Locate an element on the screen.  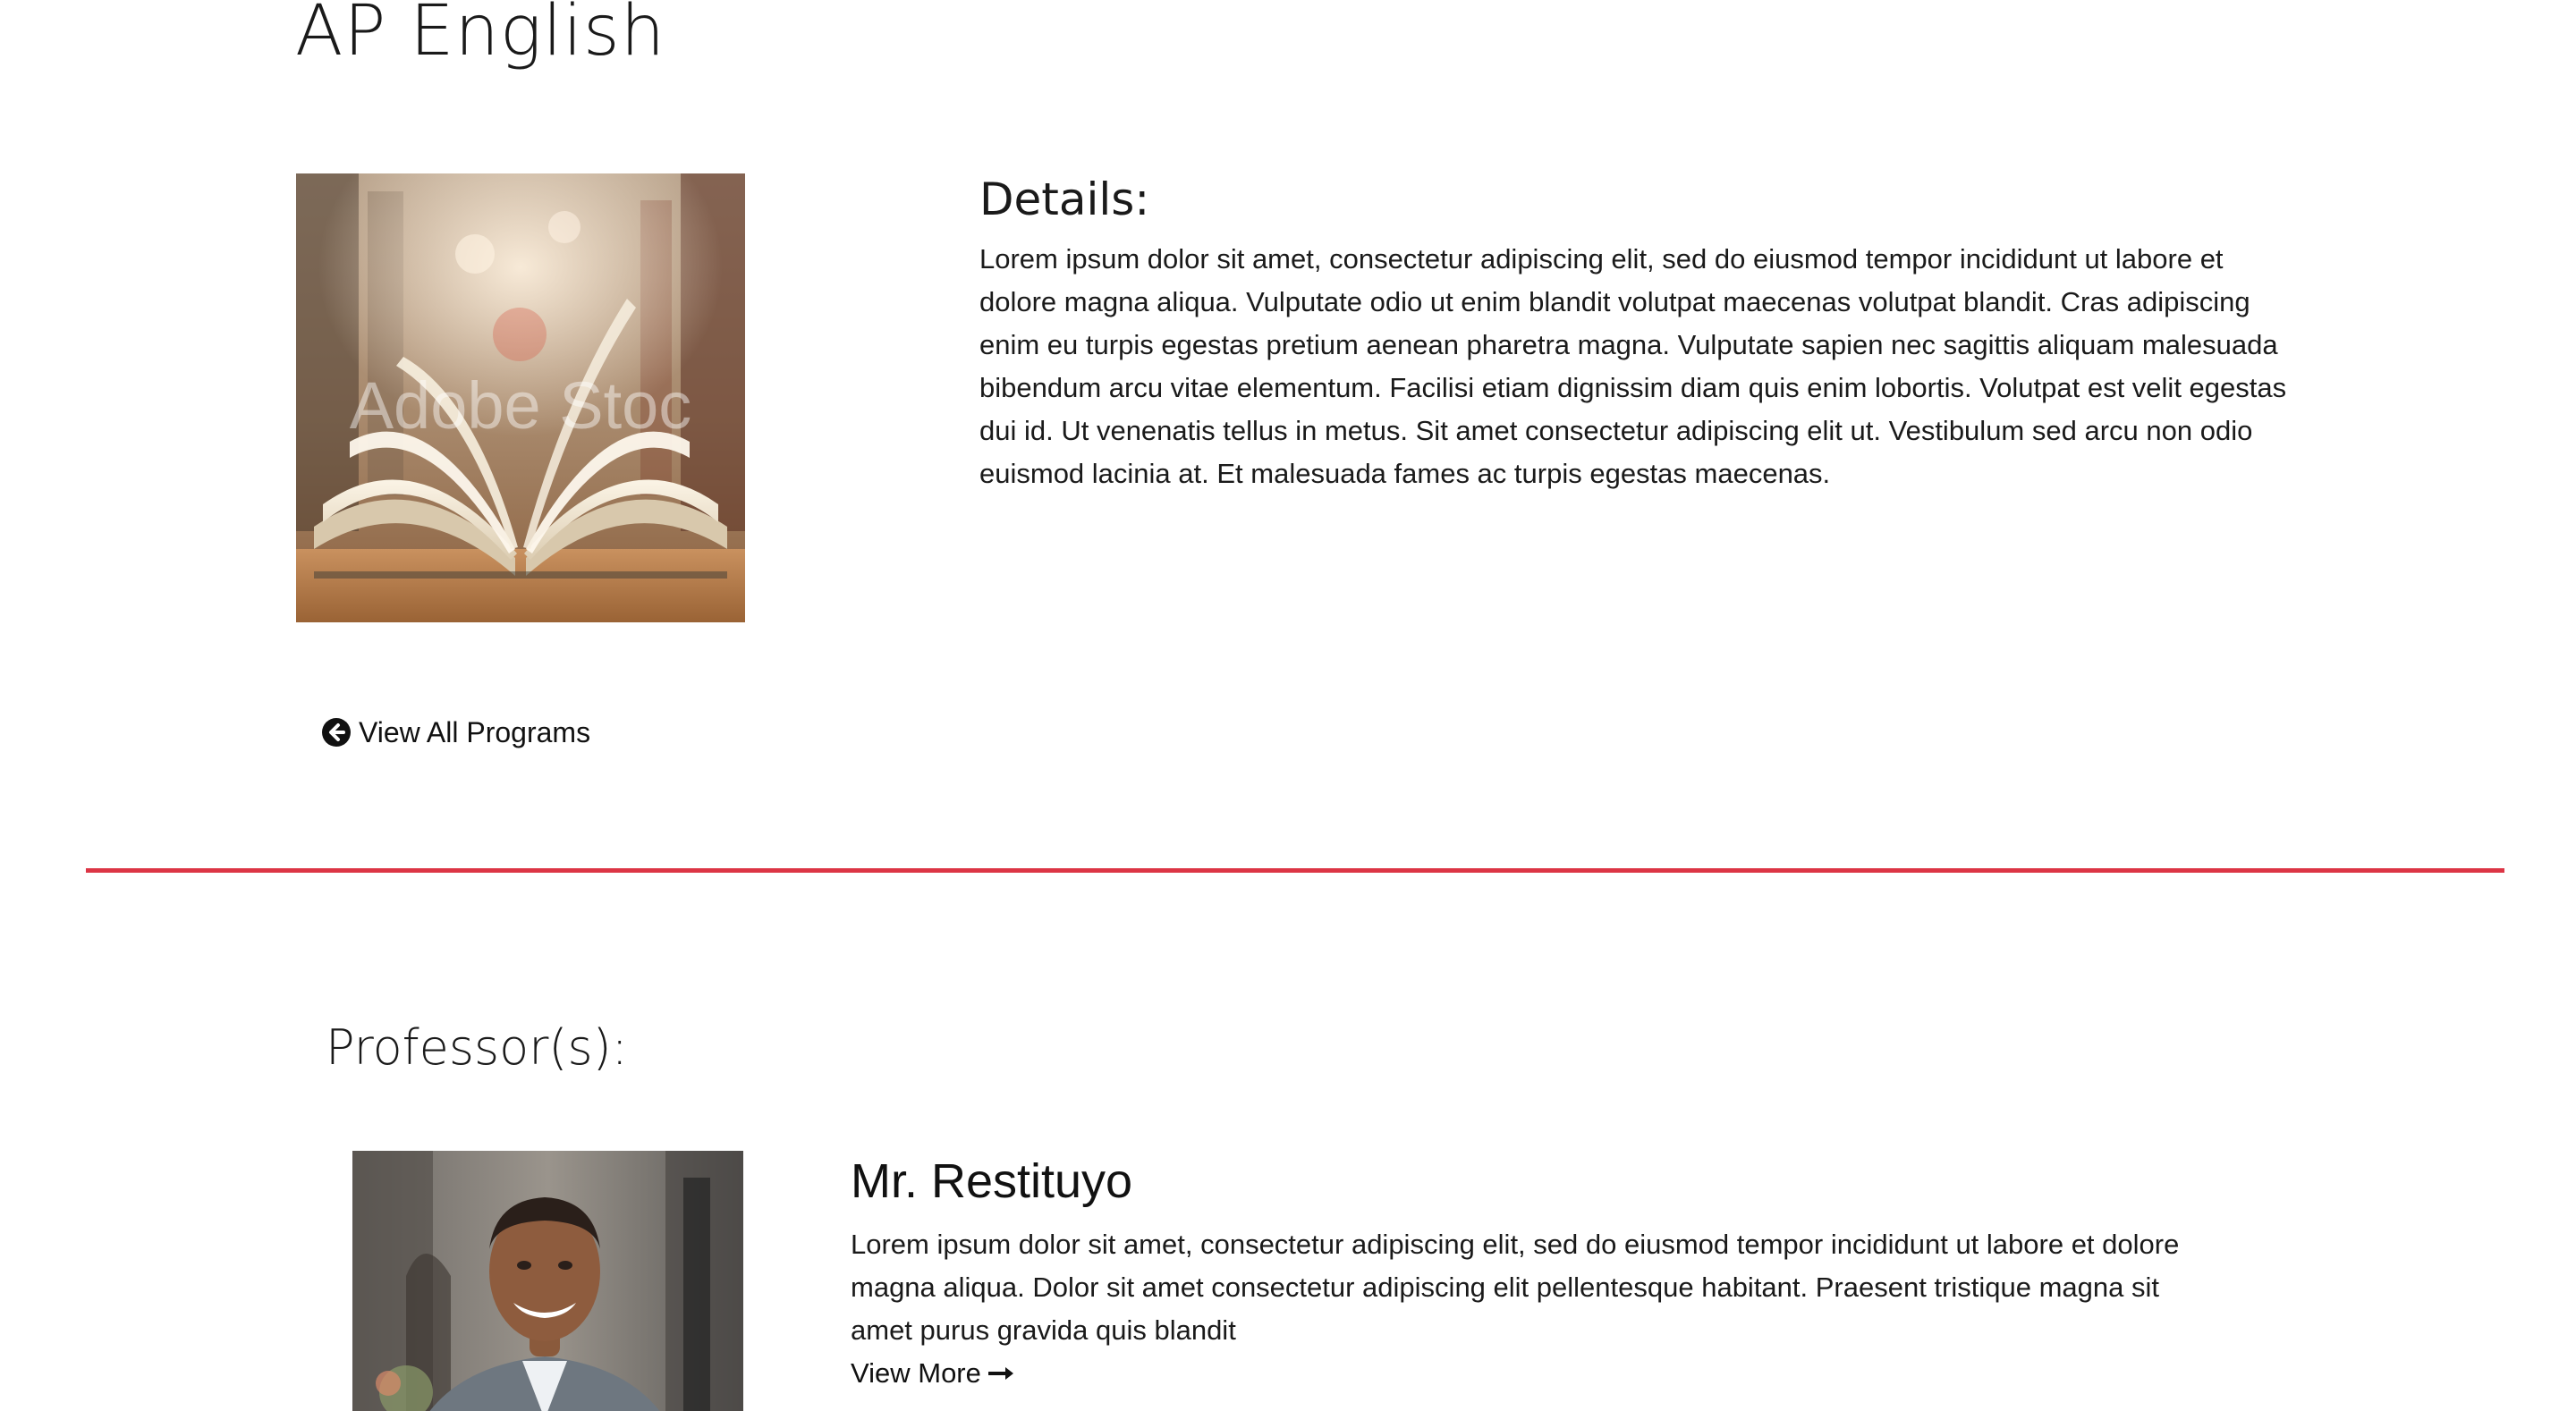
program-image-open-book: Adobe Stoc is located at coordinates (520, 398).